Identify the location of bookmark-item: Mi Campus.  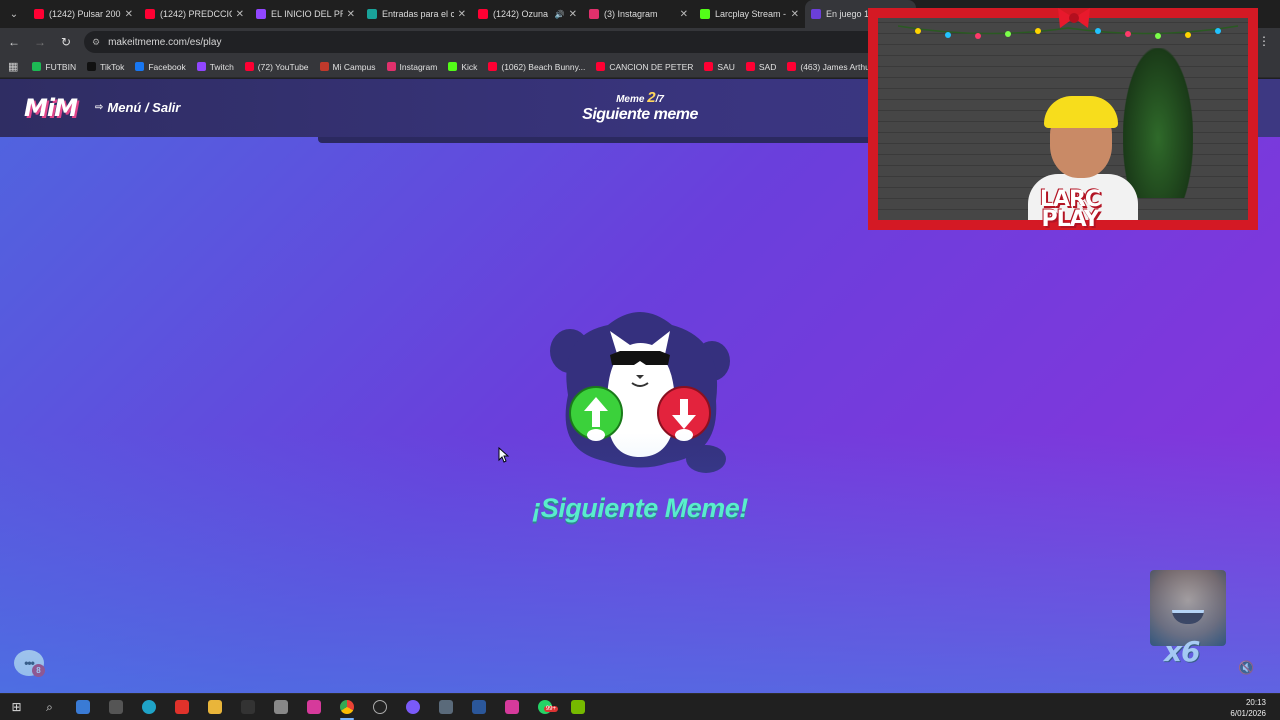
(347, 67).